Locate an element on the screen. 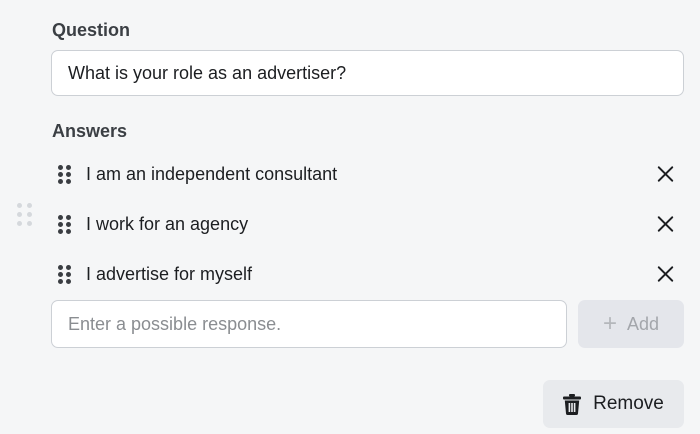 The width and height of the screenshot is (700, 434). remove-question-button: Remove is located at coordinates (613, 404).